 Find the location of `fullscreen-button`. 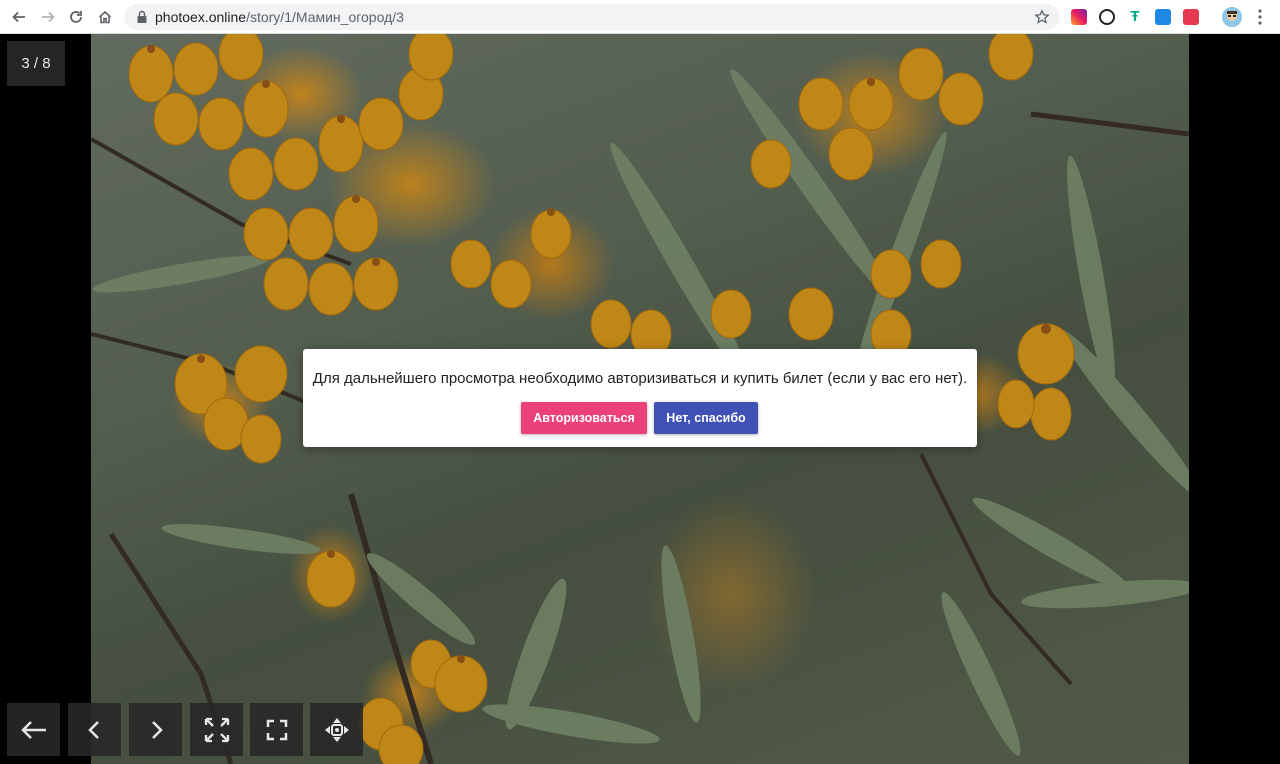

fullscreen-button is located at coordinates (276, 729).